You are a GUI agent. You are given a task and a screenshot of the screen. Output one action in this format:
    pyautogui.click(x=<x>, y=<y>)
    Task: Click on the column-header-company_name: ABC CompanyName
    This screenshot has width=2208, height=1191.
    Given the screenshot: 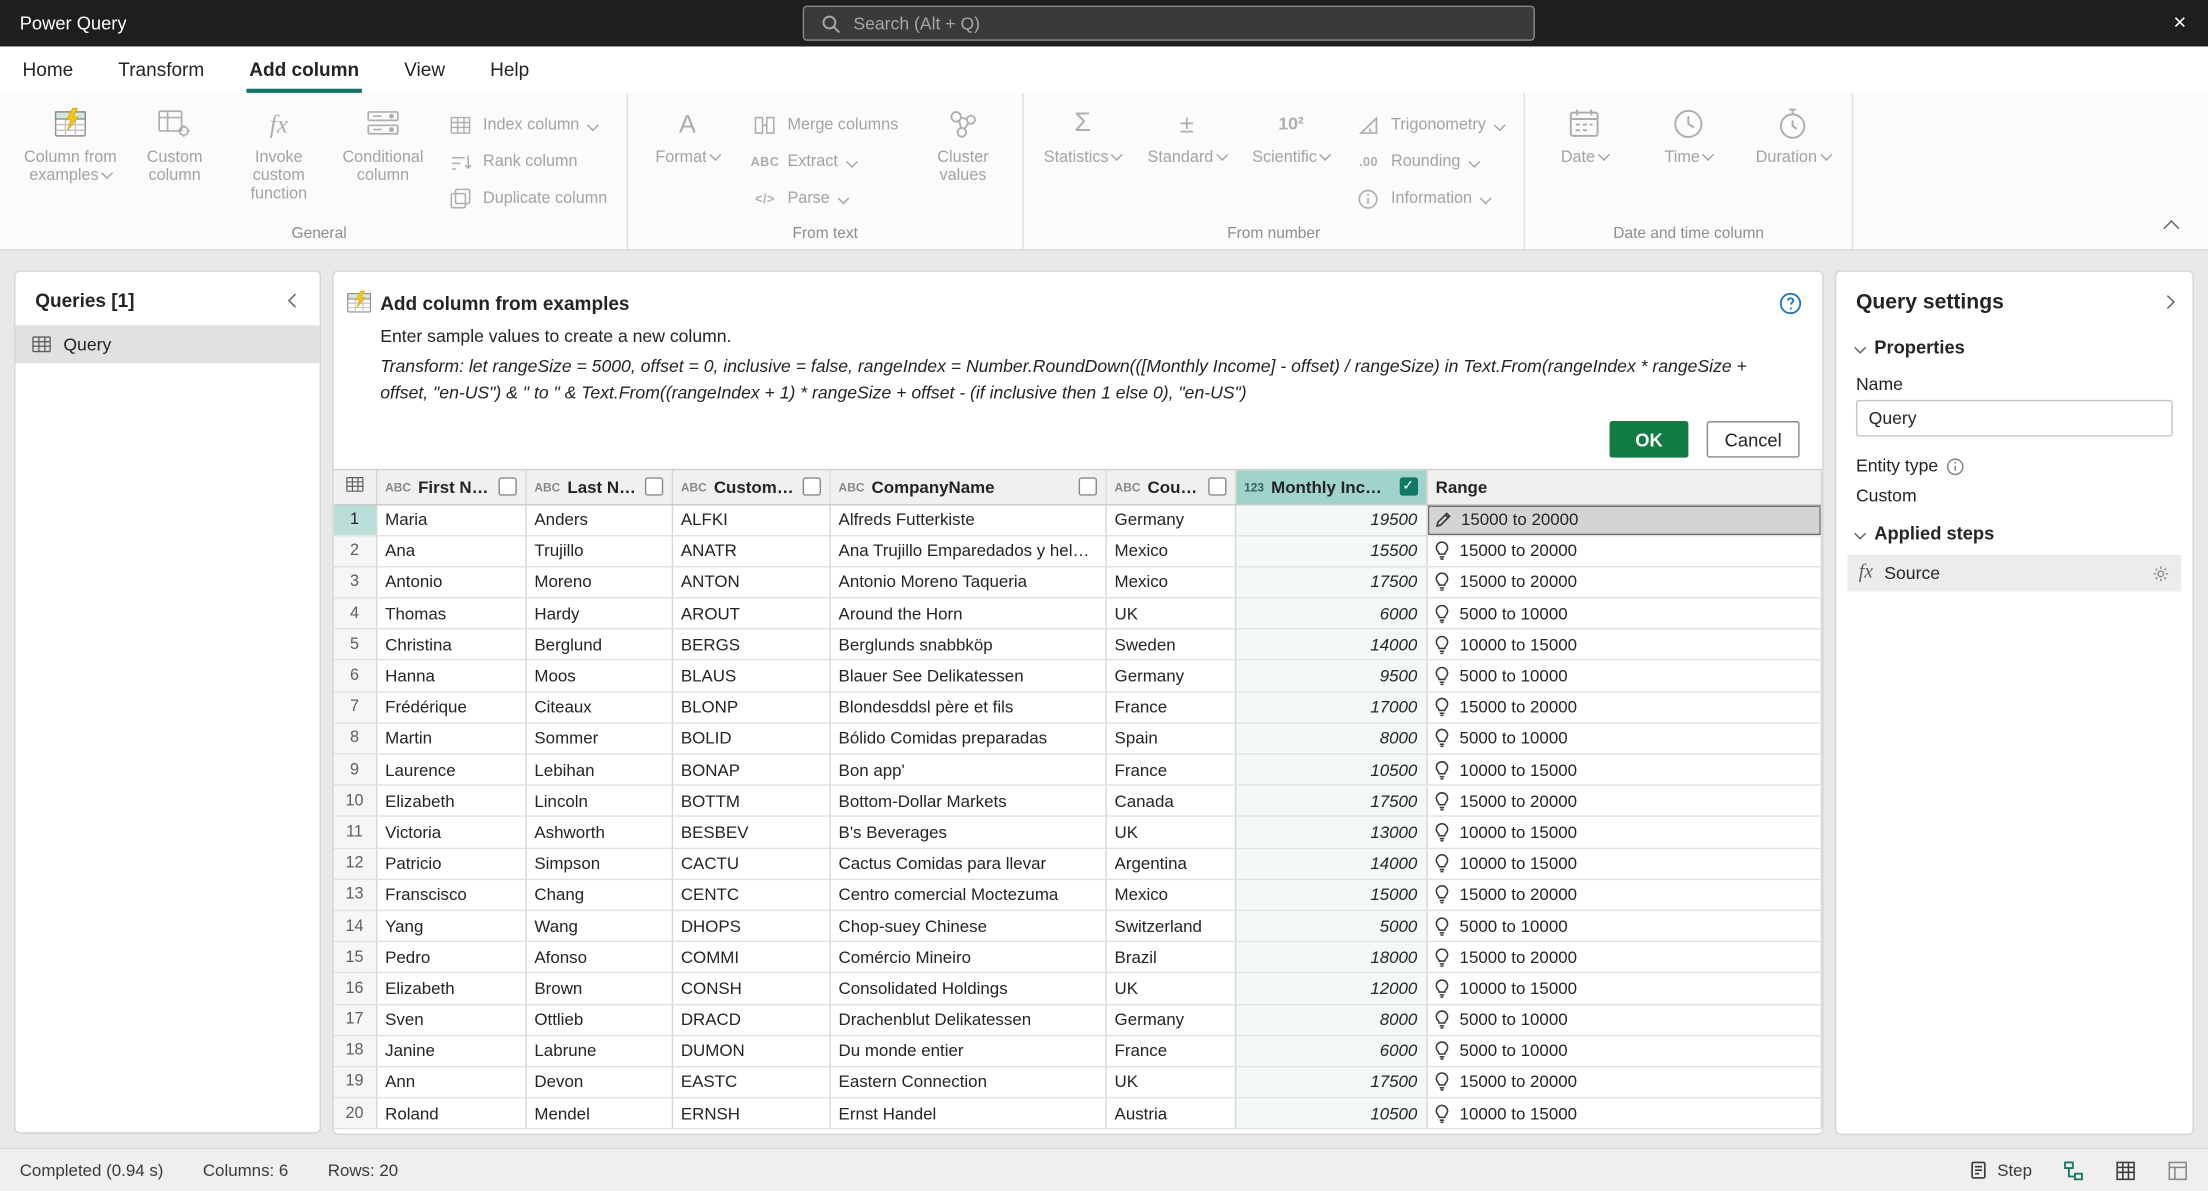 What is the action you would take?
    pyautogui.click(x=968, y=487)
    